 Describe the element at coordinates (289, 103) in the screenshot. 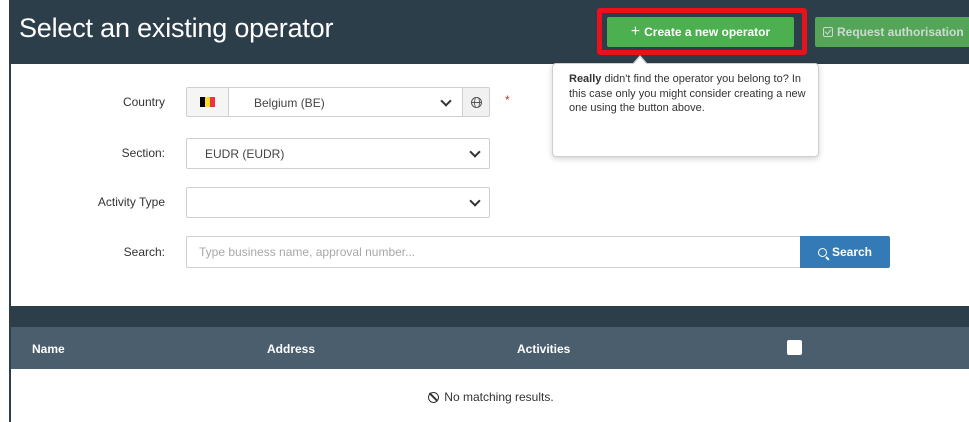

I see `country-select-value: Belgium (BE)` at that location.